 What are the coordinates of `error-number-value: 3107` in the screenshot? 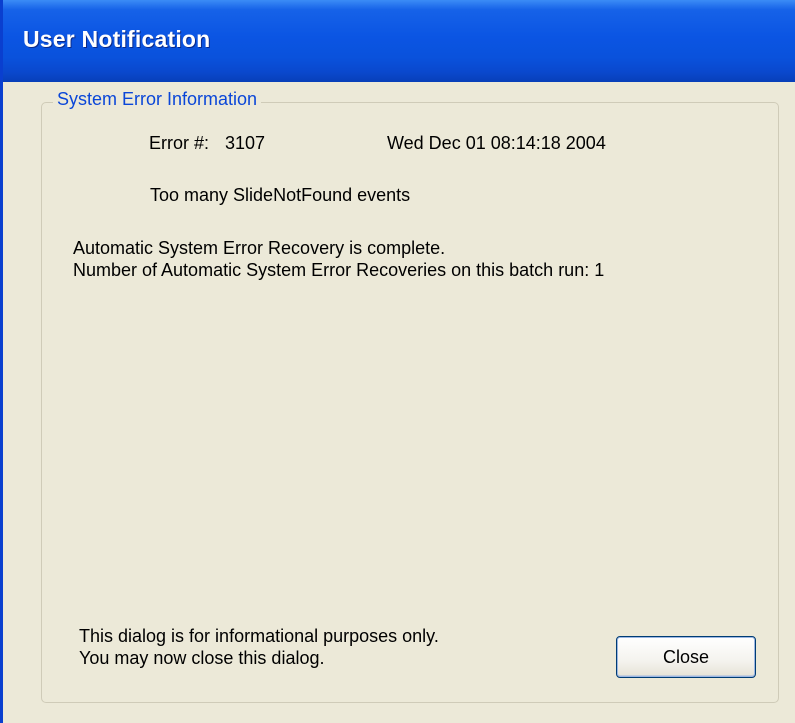 It's located at (245, 143).